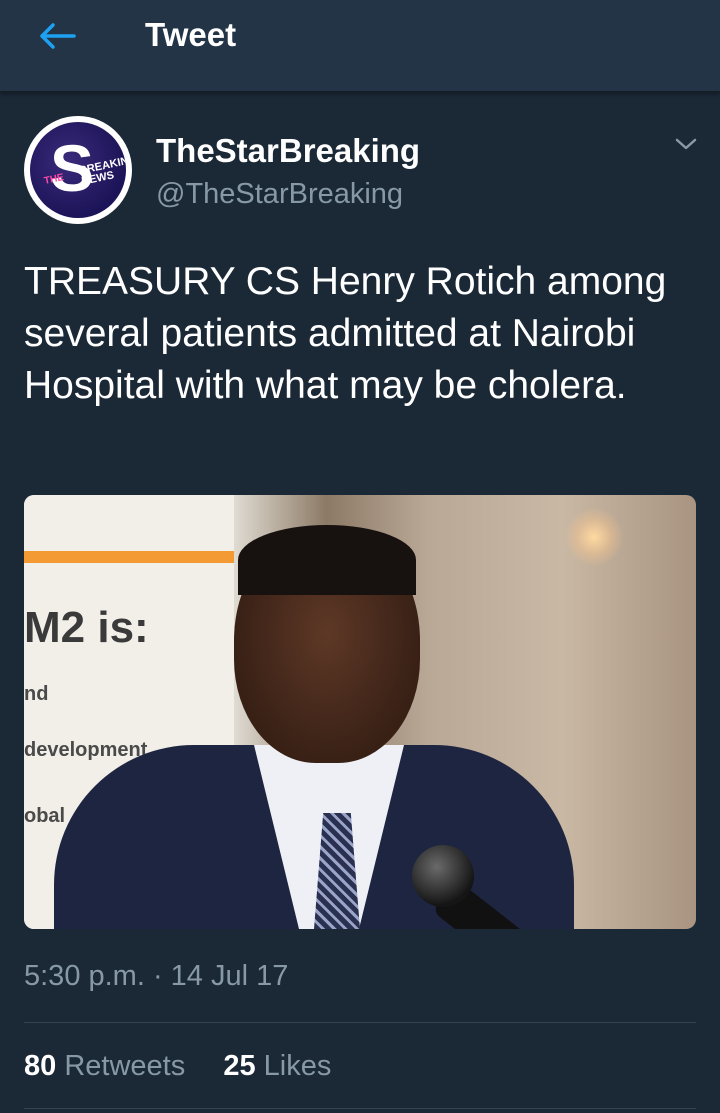 The width and height of the screenshot is (720, 1113). I want to click on banner-stripe, so click(129, 557).